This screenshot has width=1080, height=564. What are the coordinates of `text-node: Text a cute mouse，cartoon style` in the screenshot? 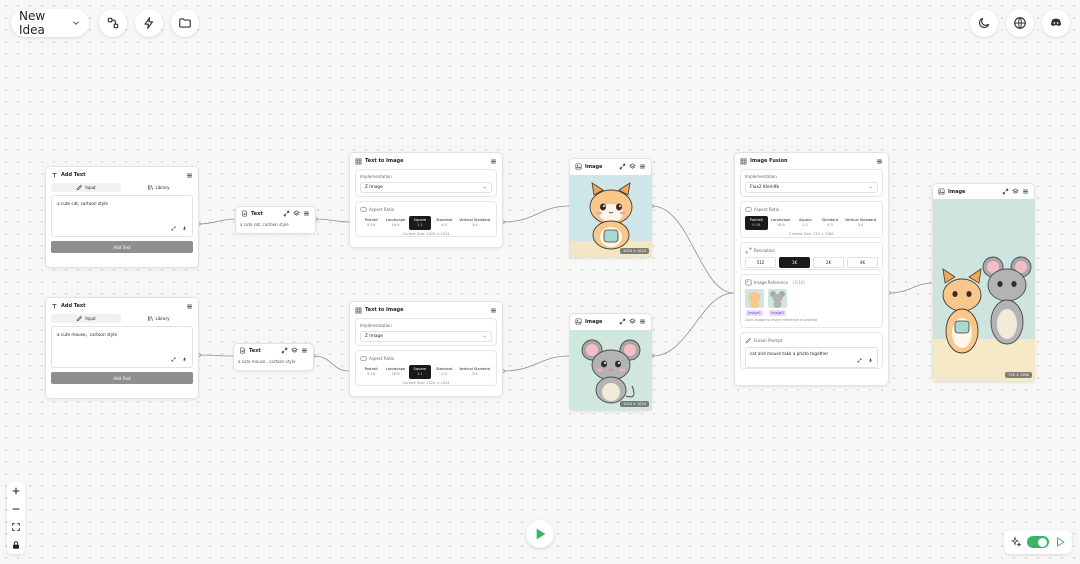 It's located at (273, 357).